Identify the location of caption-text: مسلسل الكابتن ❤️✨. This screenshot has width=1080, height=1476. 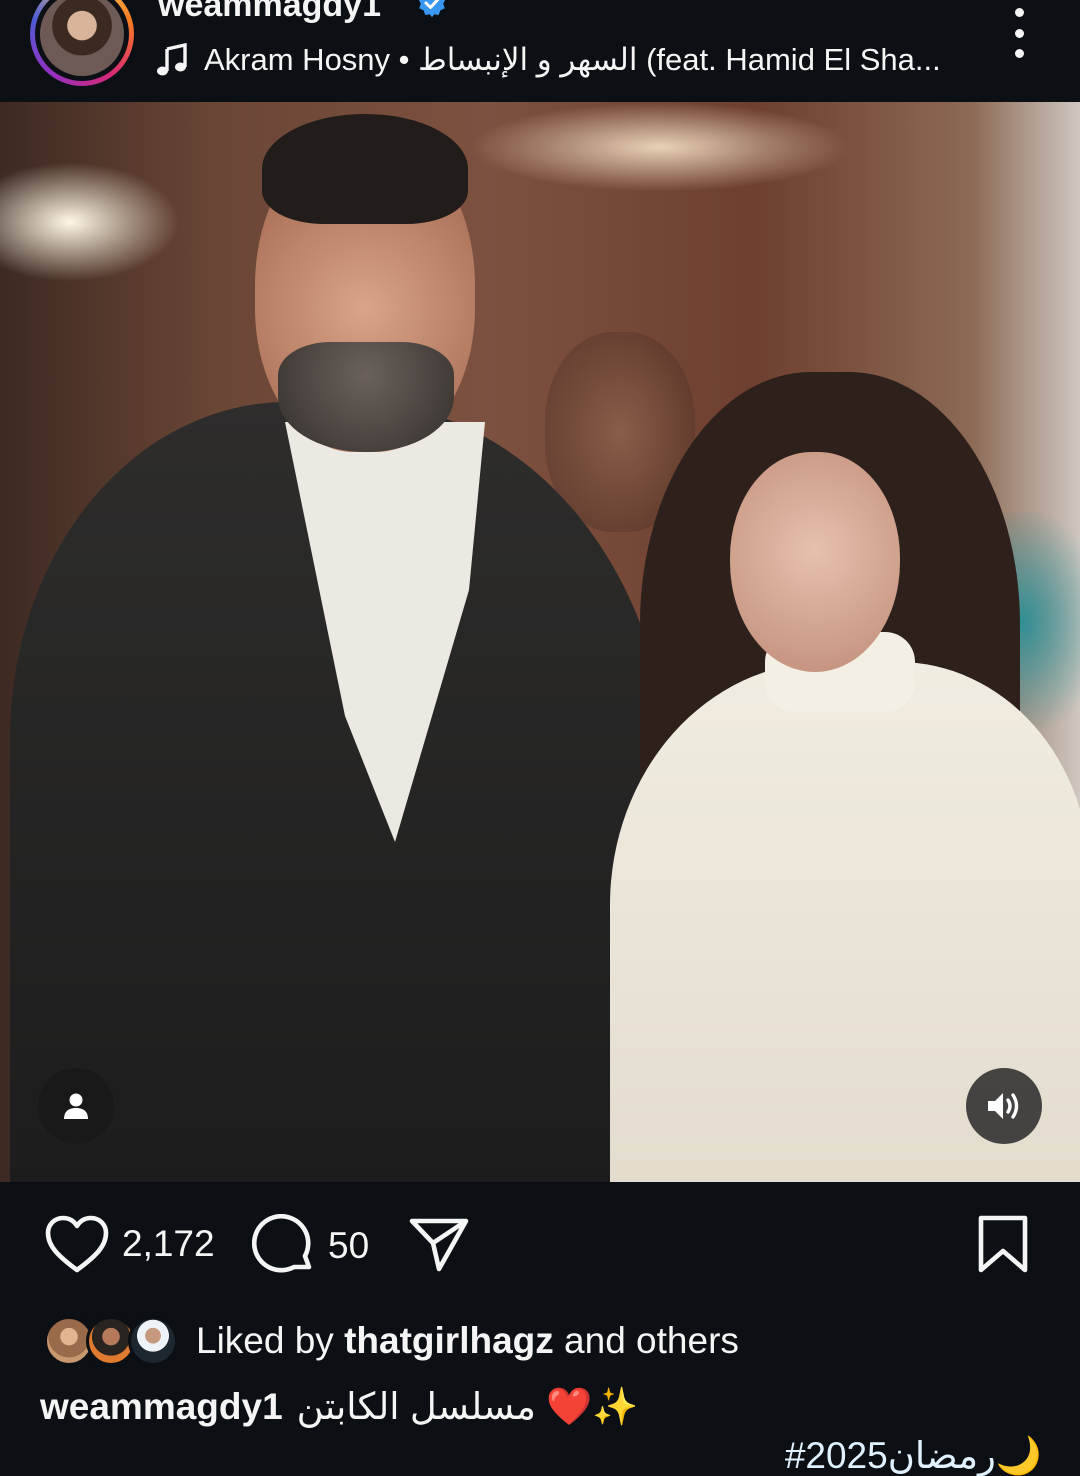
(467, 1406).